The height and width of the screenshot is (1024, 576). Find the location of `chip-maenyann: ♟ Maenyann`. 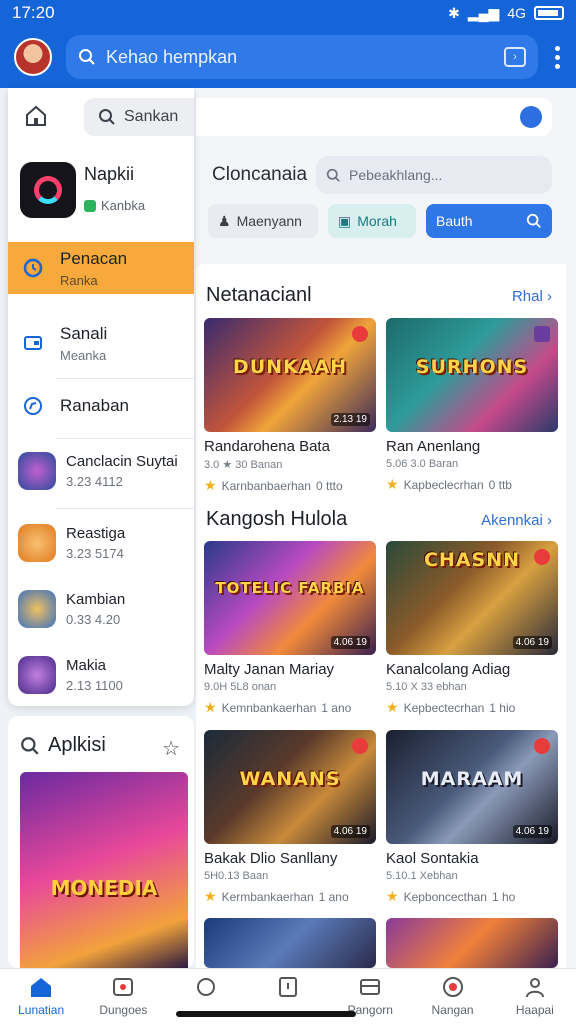

chip-maenyann: ♟ Maenyann is located at coordinates (263, 221).